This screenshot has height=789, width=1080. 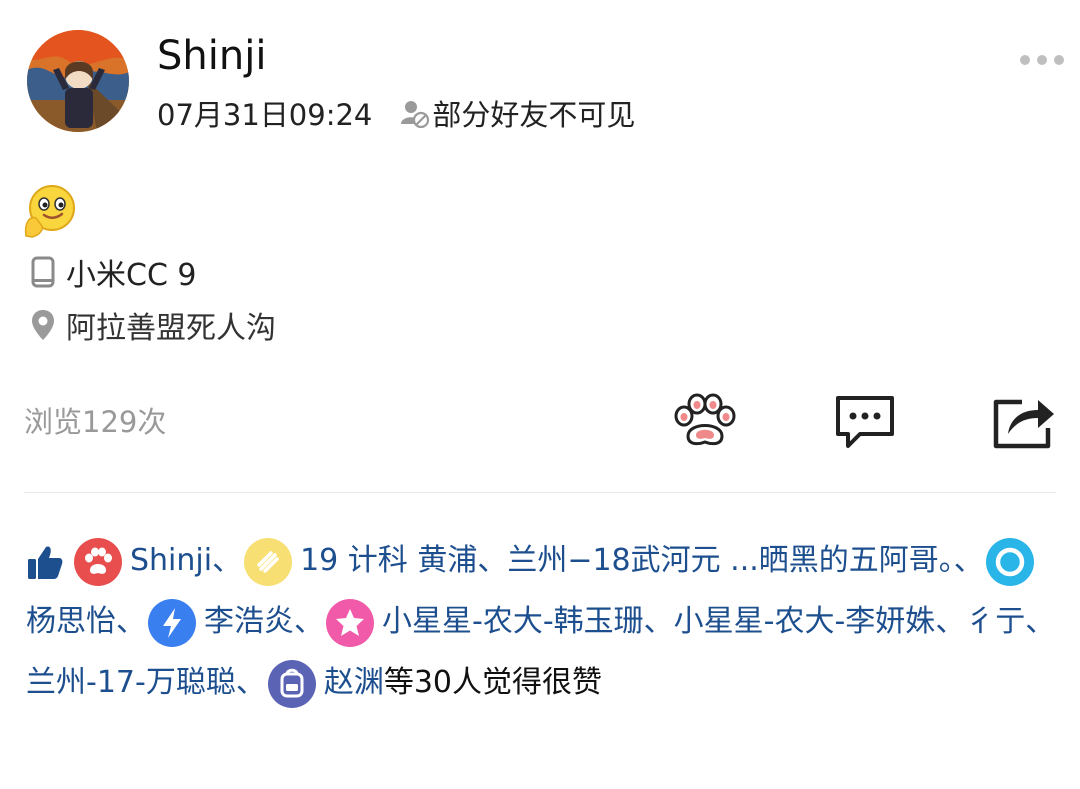 I want to click on user-badge-paw, so click(x=98, y=561).